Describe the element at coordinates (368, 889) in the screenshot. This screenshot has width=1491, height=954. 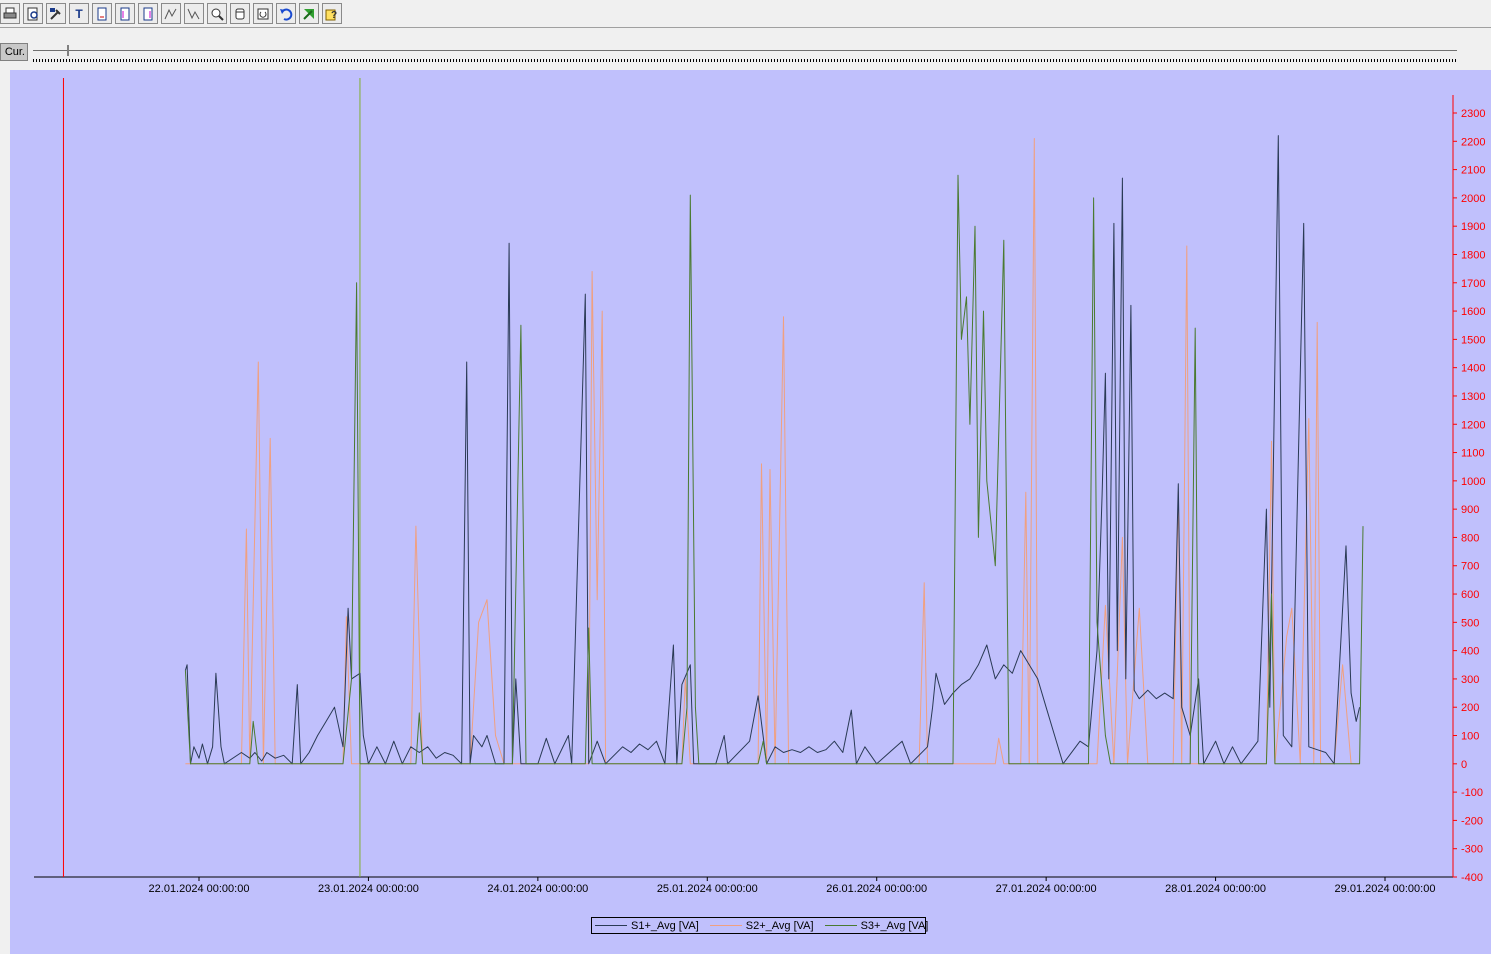
I see `x-tick-label: 23.01.2024 00:00:00` at that location.